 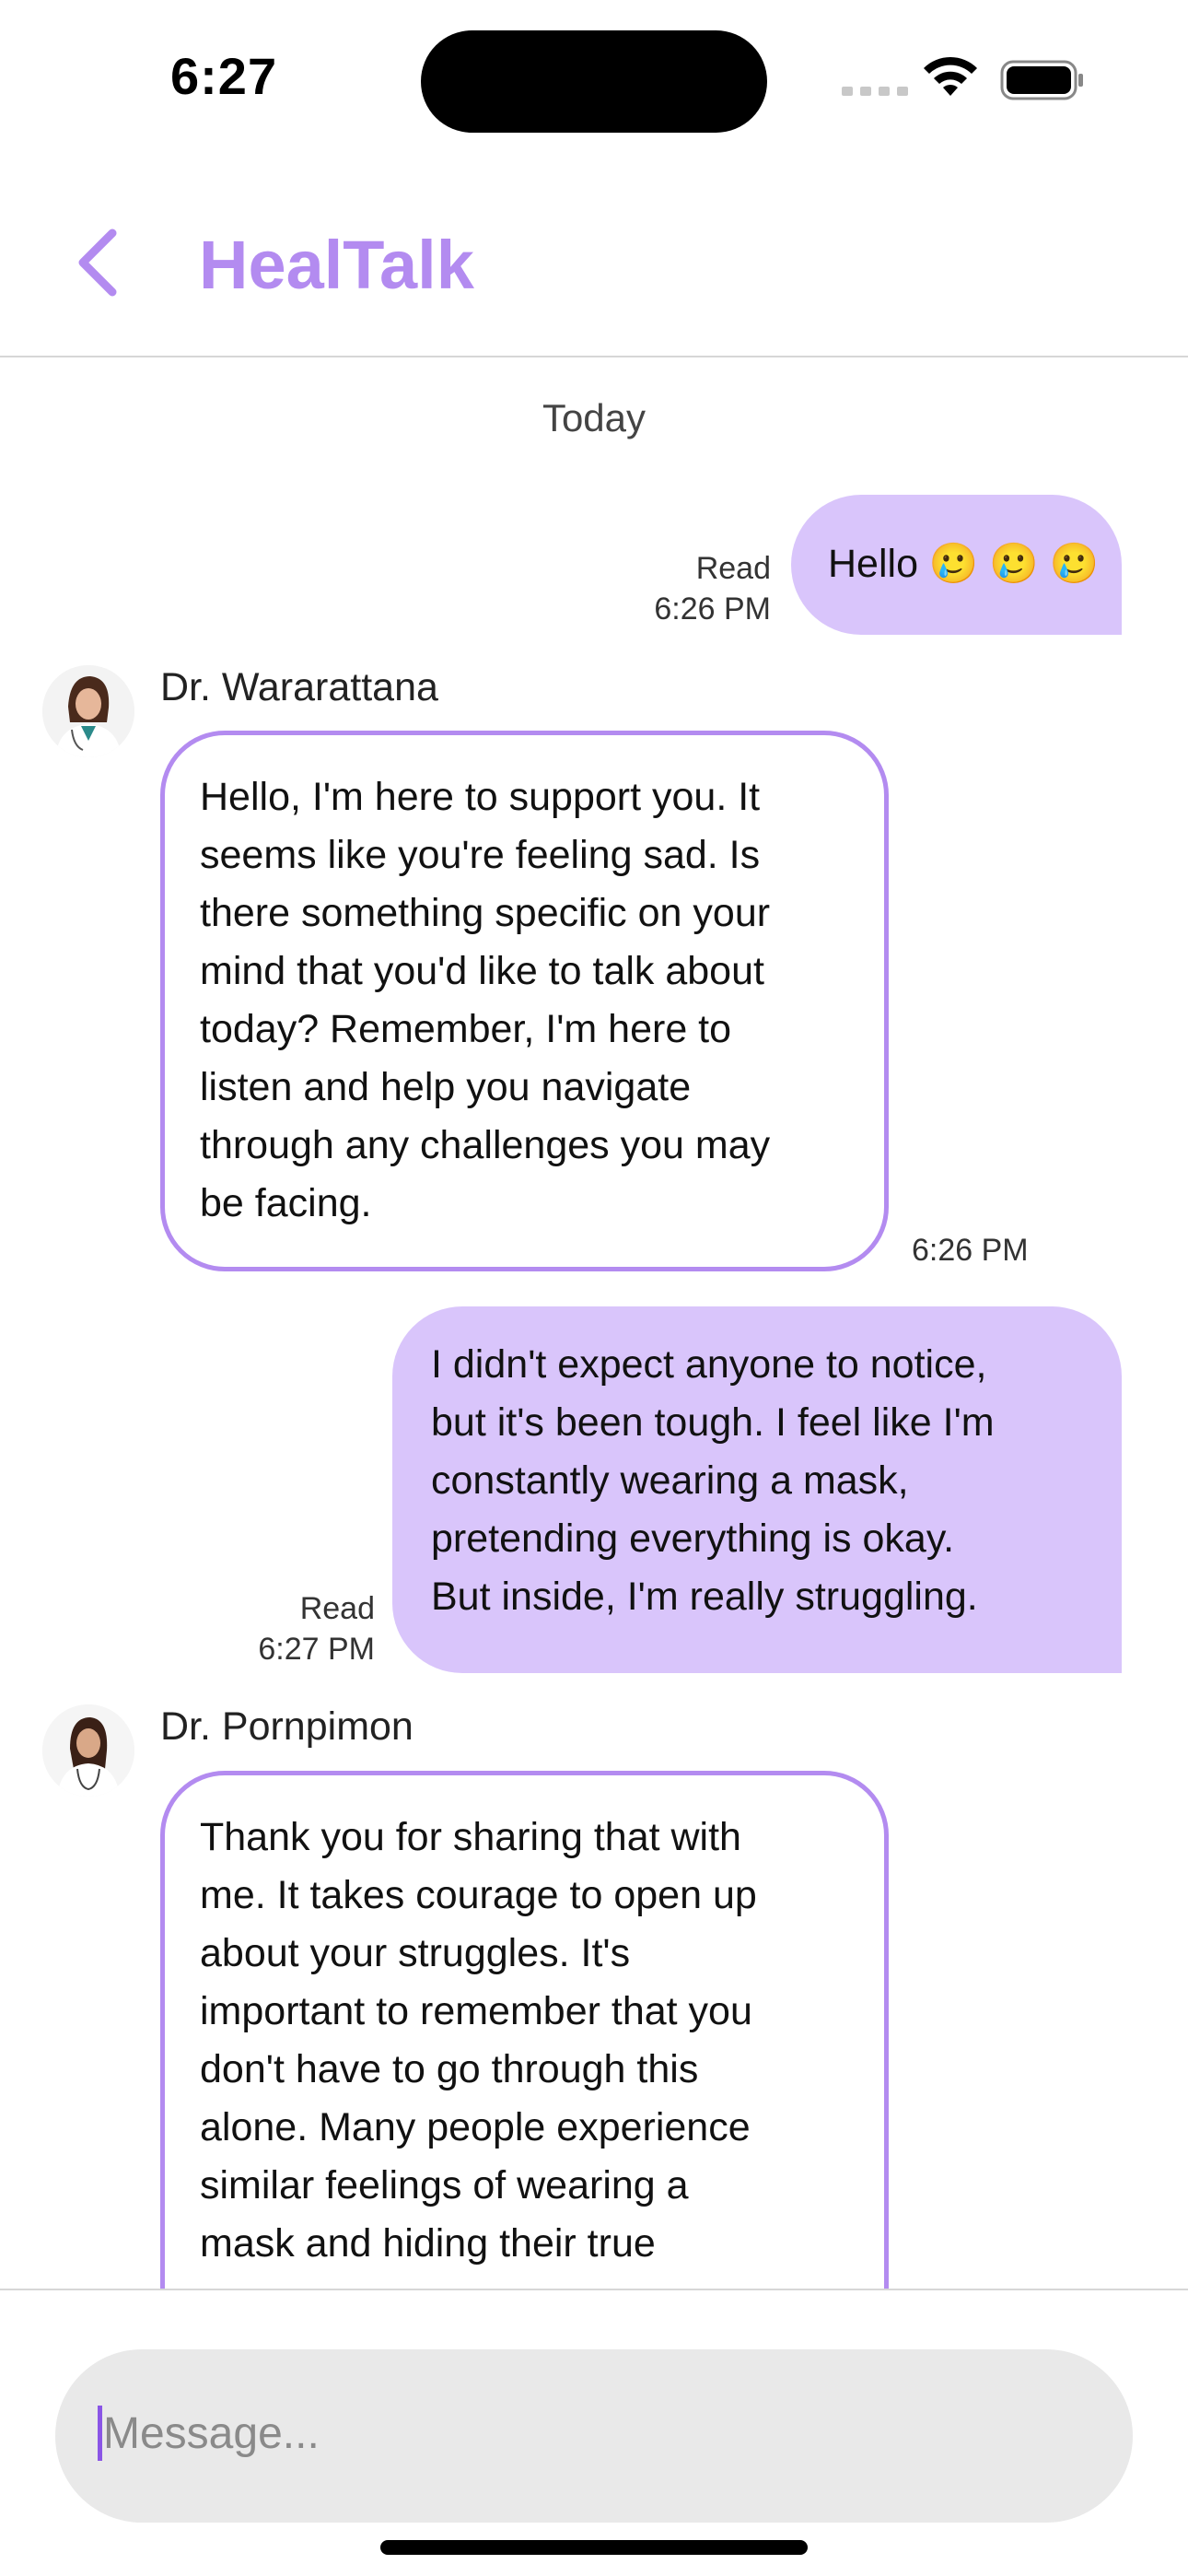 What do you see at coordinates (1041, 80) in the screenshot?
I see `battery-icon` at bounding box center [1041, 80].